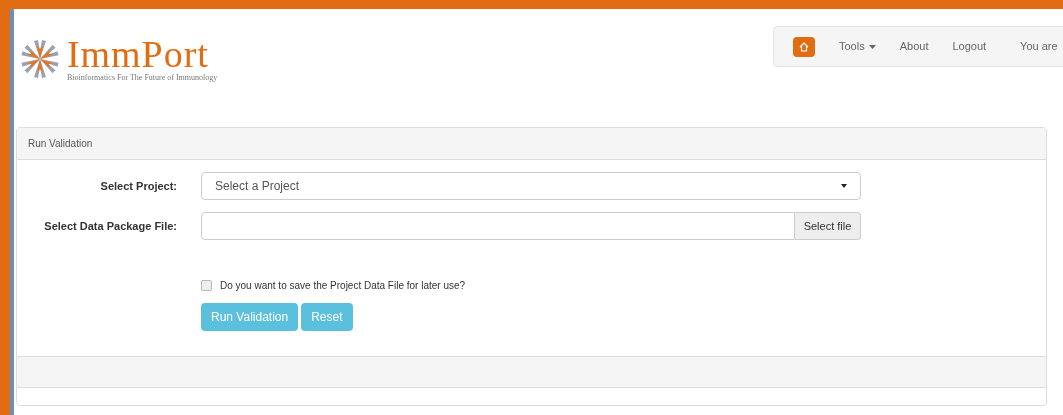  Describe the element at coordinates (969, 46) in the screenshot. I see `nav-link: Logout` at that location.